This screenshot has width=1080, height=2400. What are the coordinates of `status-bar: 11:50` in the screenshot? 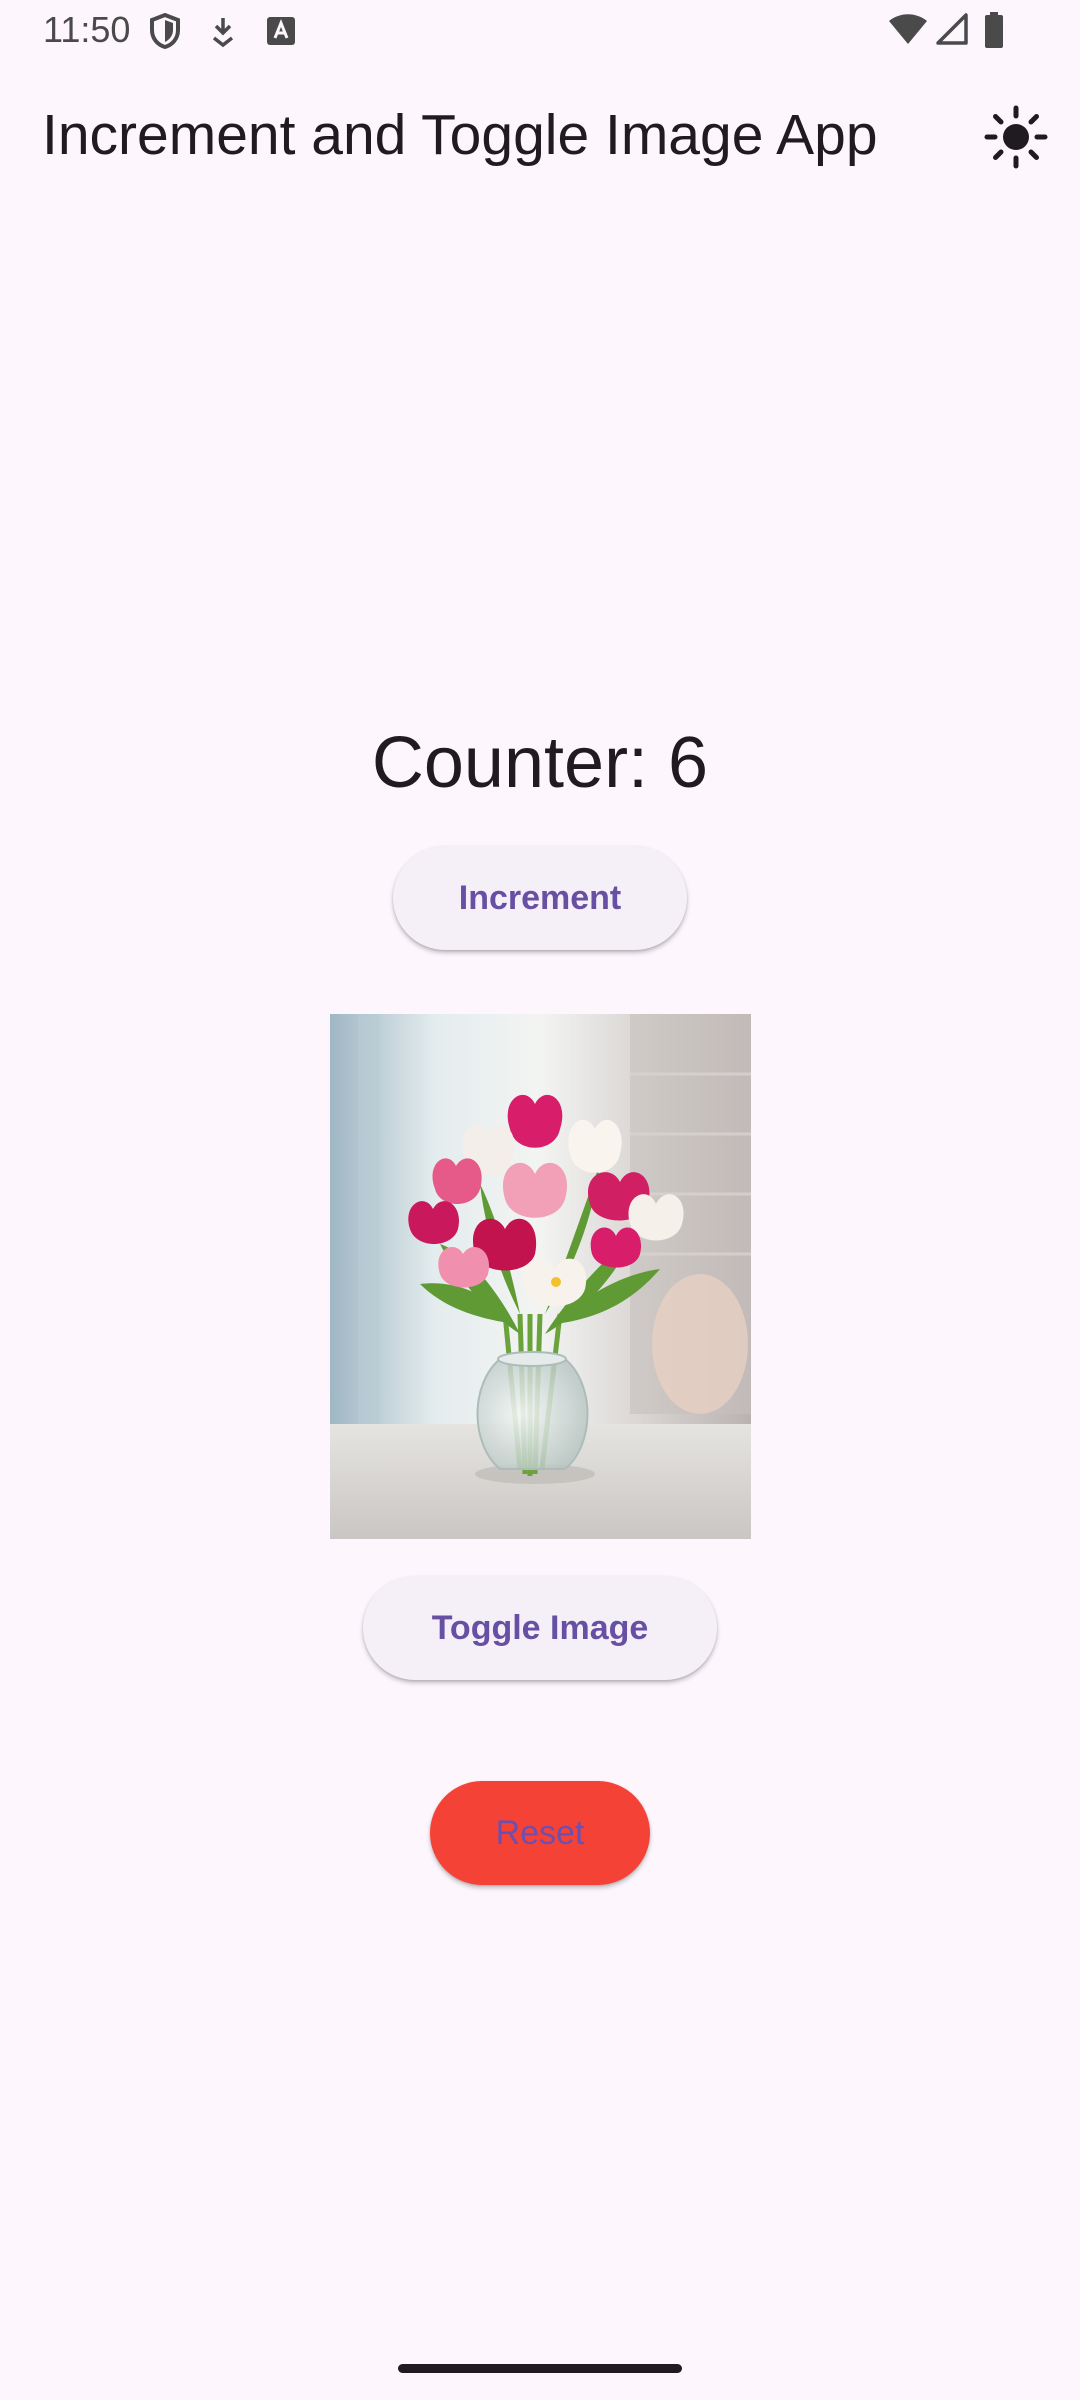 It's located at (540, 31).